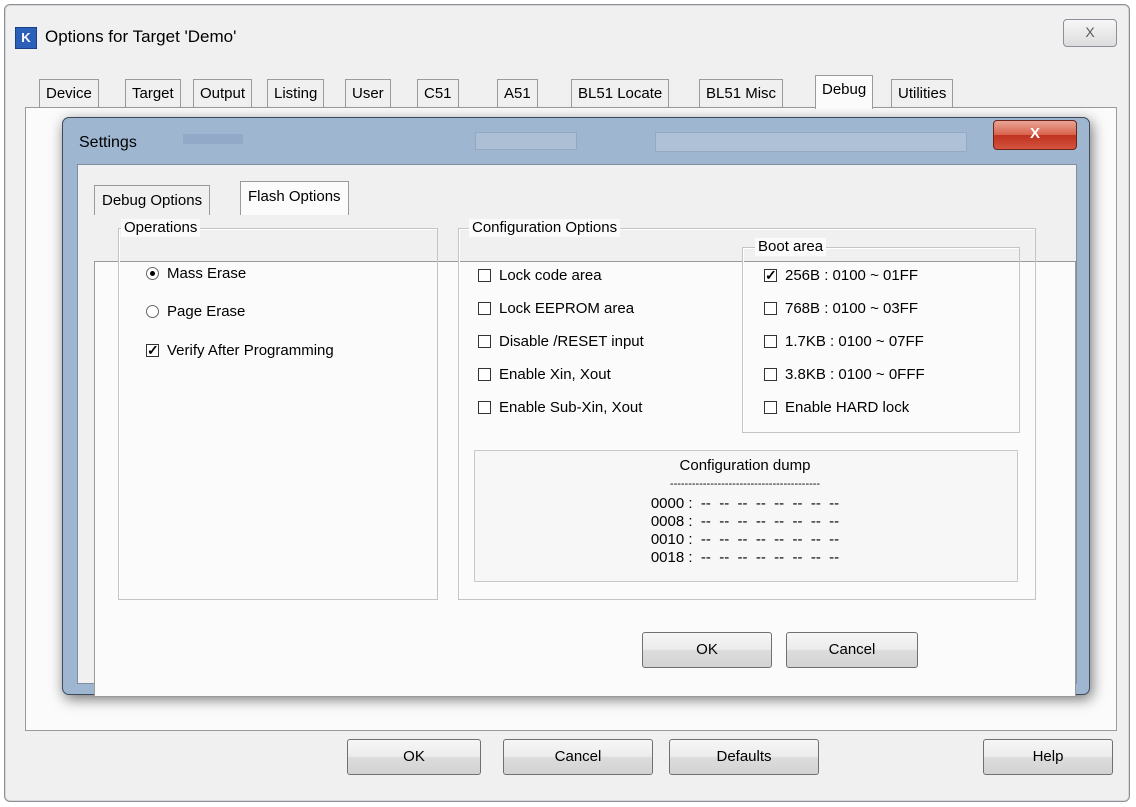  Describe the element at coordinates (844, 92) in the screenshot. I see `tab-debug: Debug` at that location.